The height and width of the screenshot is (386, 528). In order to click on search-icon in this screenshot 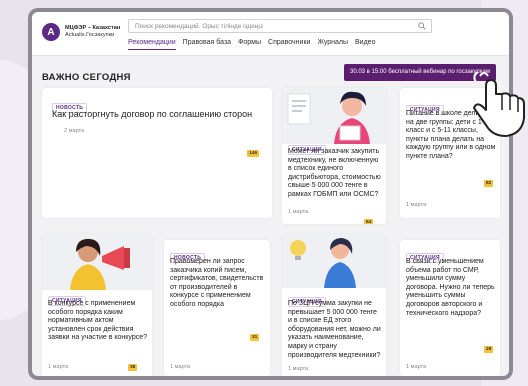, I will do `click(422, 26)`.